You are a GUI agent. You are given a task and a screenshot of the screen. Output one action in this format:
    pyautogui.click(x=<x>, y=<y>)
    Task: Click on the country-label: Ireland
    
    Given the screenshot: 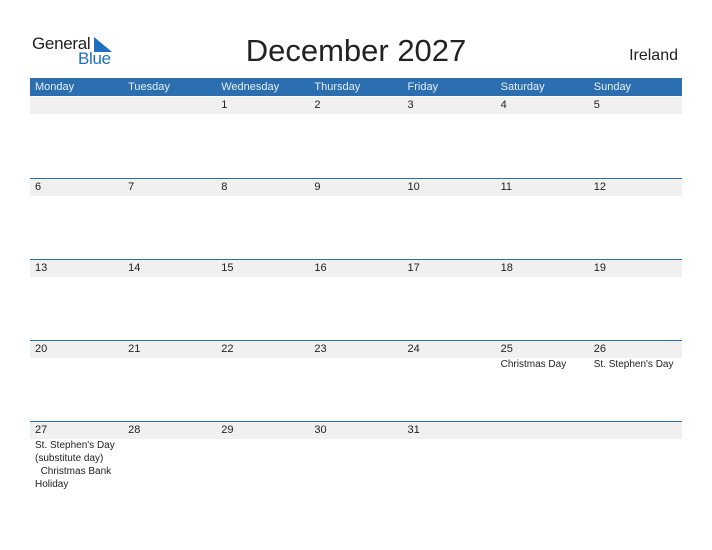 What is the action you would take?
    pyautogui.click(x=653, y=55)
    